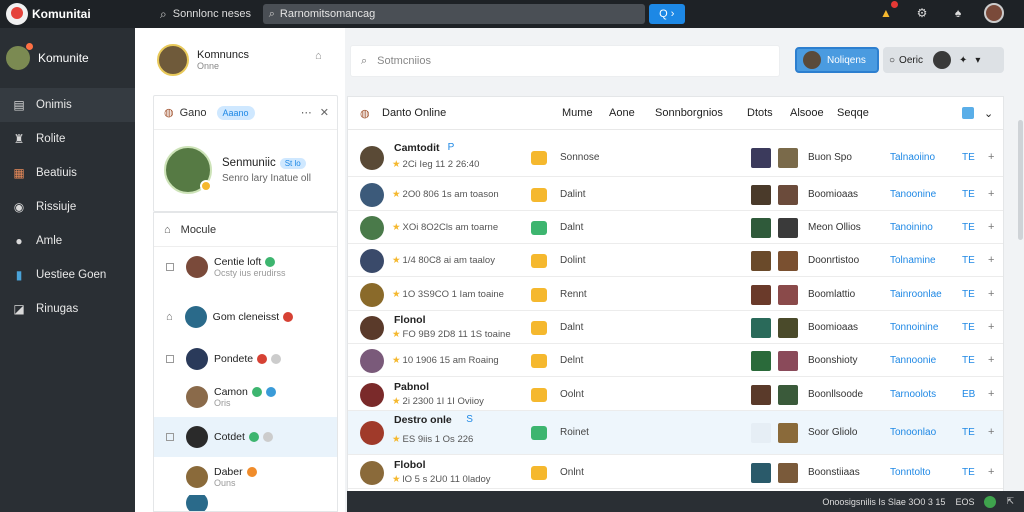 The width and height of the screenshot is (1024, 512). I want to click on expand-icon: ⇱, so click(1010, 501).